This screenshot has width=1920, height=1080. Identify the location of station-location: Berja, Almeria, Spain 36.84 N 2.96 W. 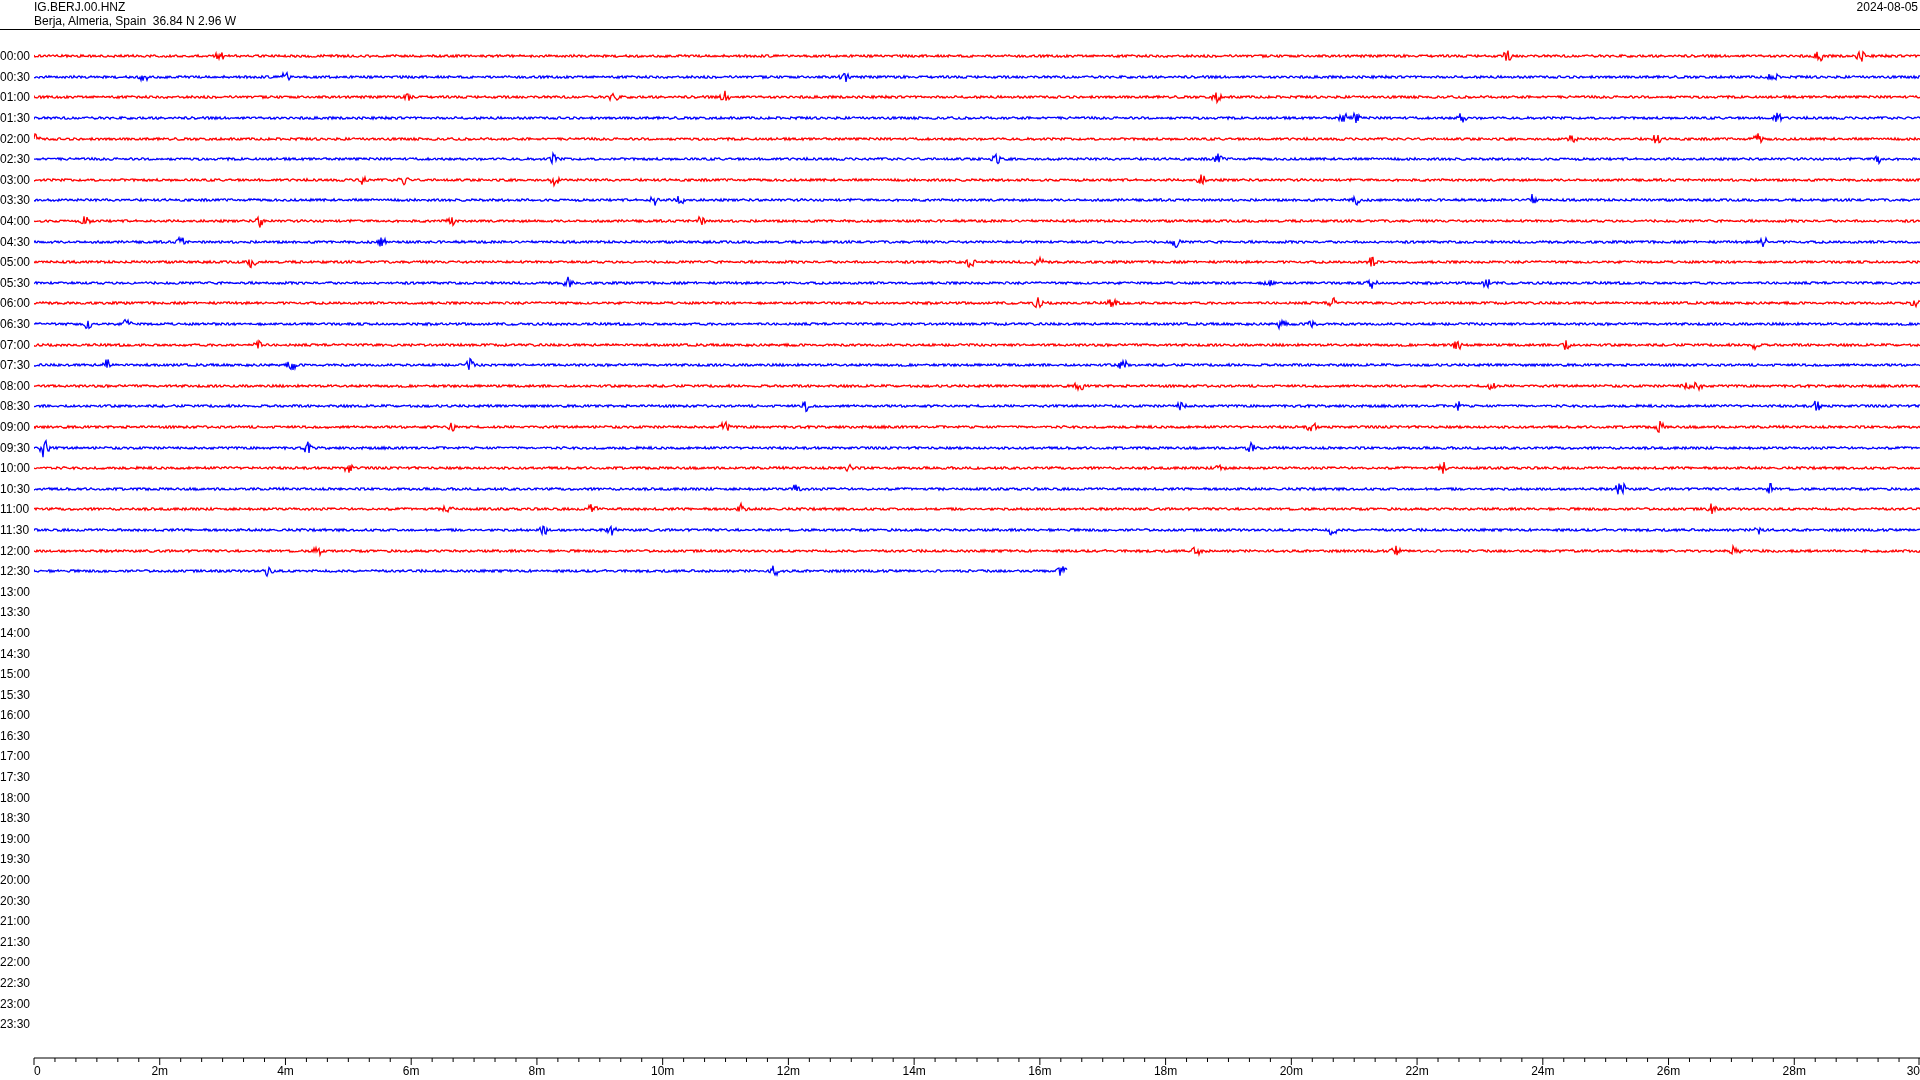
(135, 21).